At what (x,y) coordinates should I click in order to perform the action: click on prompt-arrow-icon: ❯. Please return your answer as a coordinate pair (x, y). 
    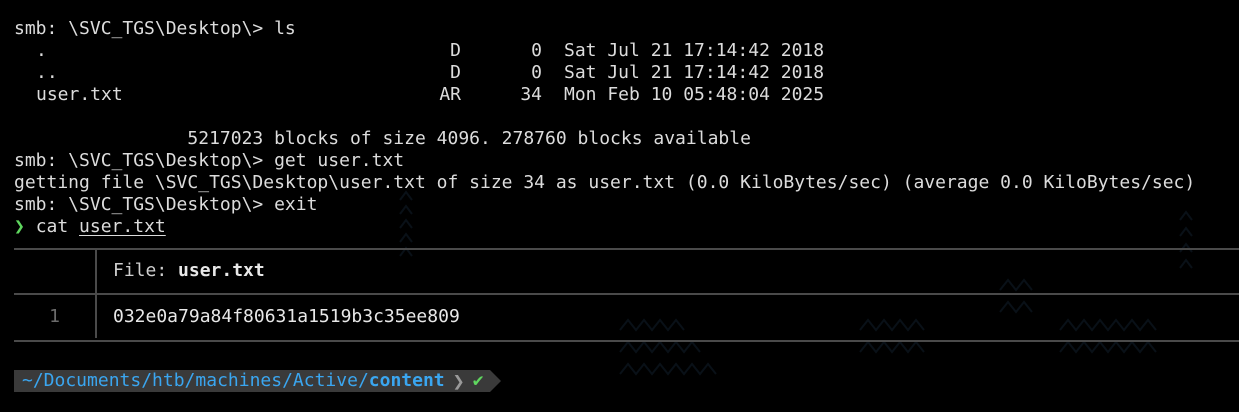
    Looking at the image, I should click on (19, 226).